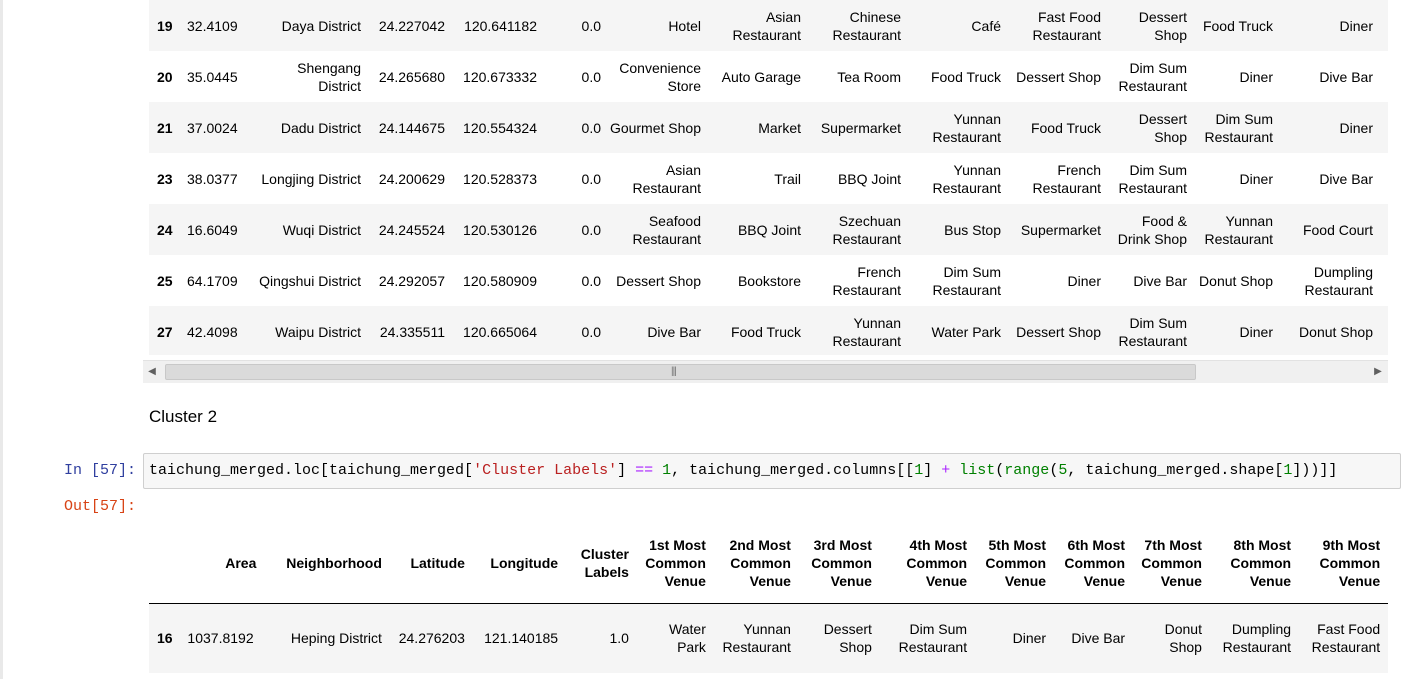  What do you see at coordinates (1065, 127) in the screenshot?
I see `venue-cell: Food Truck` at bounding box center [1065, 127].